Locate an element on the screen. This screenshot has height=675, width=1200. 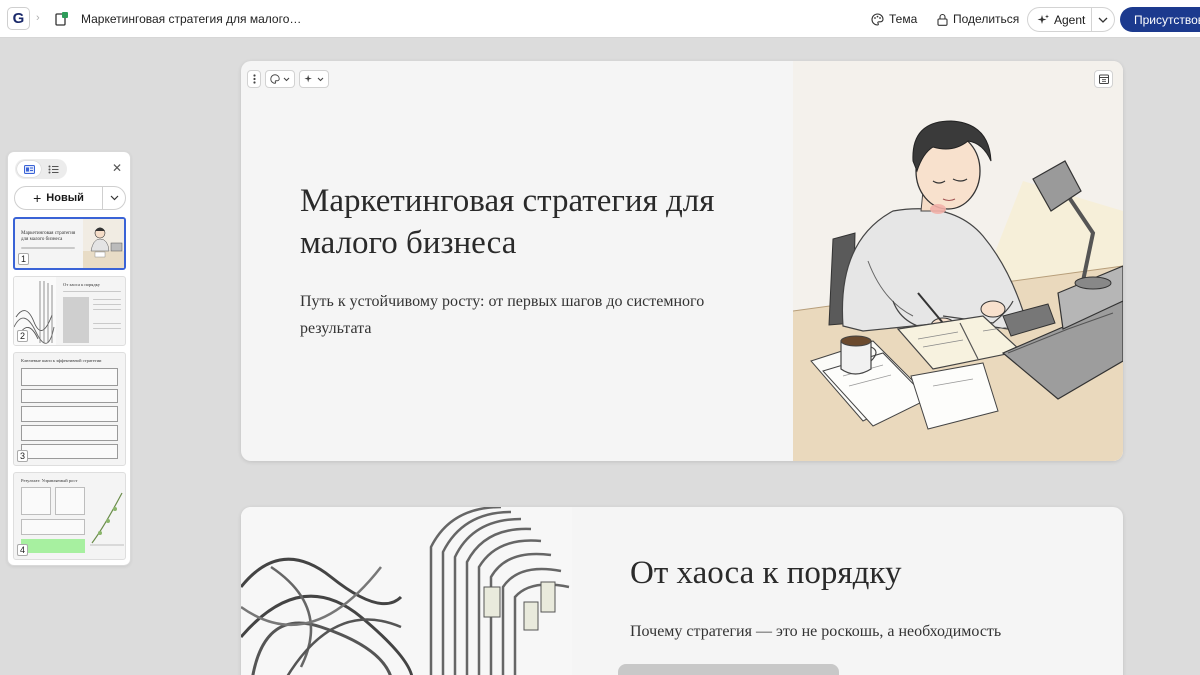
thumb-number: 4 is located at coordinates (22, 550).